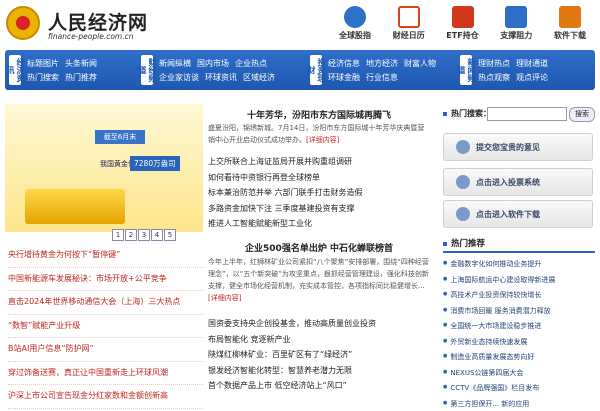  I want to click on nav-link: 区域经济, so click(259, 77).